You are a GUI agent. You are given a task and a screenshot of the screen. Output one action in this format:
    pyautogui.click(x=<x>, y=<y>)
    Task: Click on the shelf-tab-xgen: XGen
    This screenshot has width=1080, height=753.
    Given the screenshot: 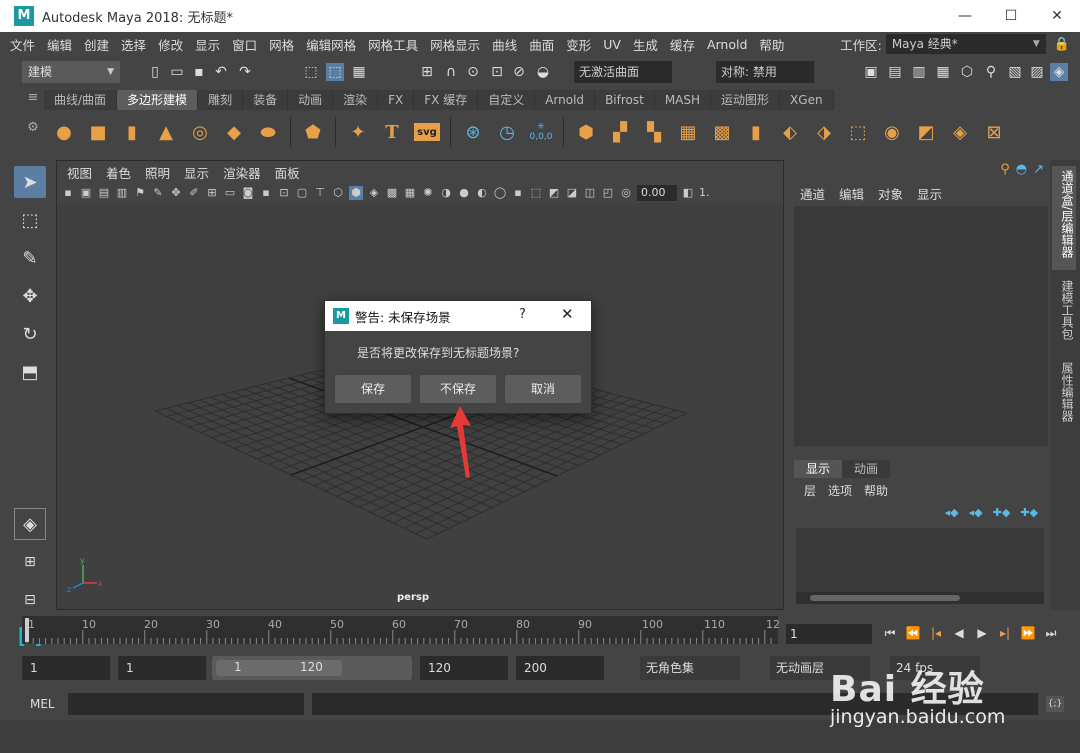 What is the action you would take?
    pyautogui.click(x=807, y=100)
    